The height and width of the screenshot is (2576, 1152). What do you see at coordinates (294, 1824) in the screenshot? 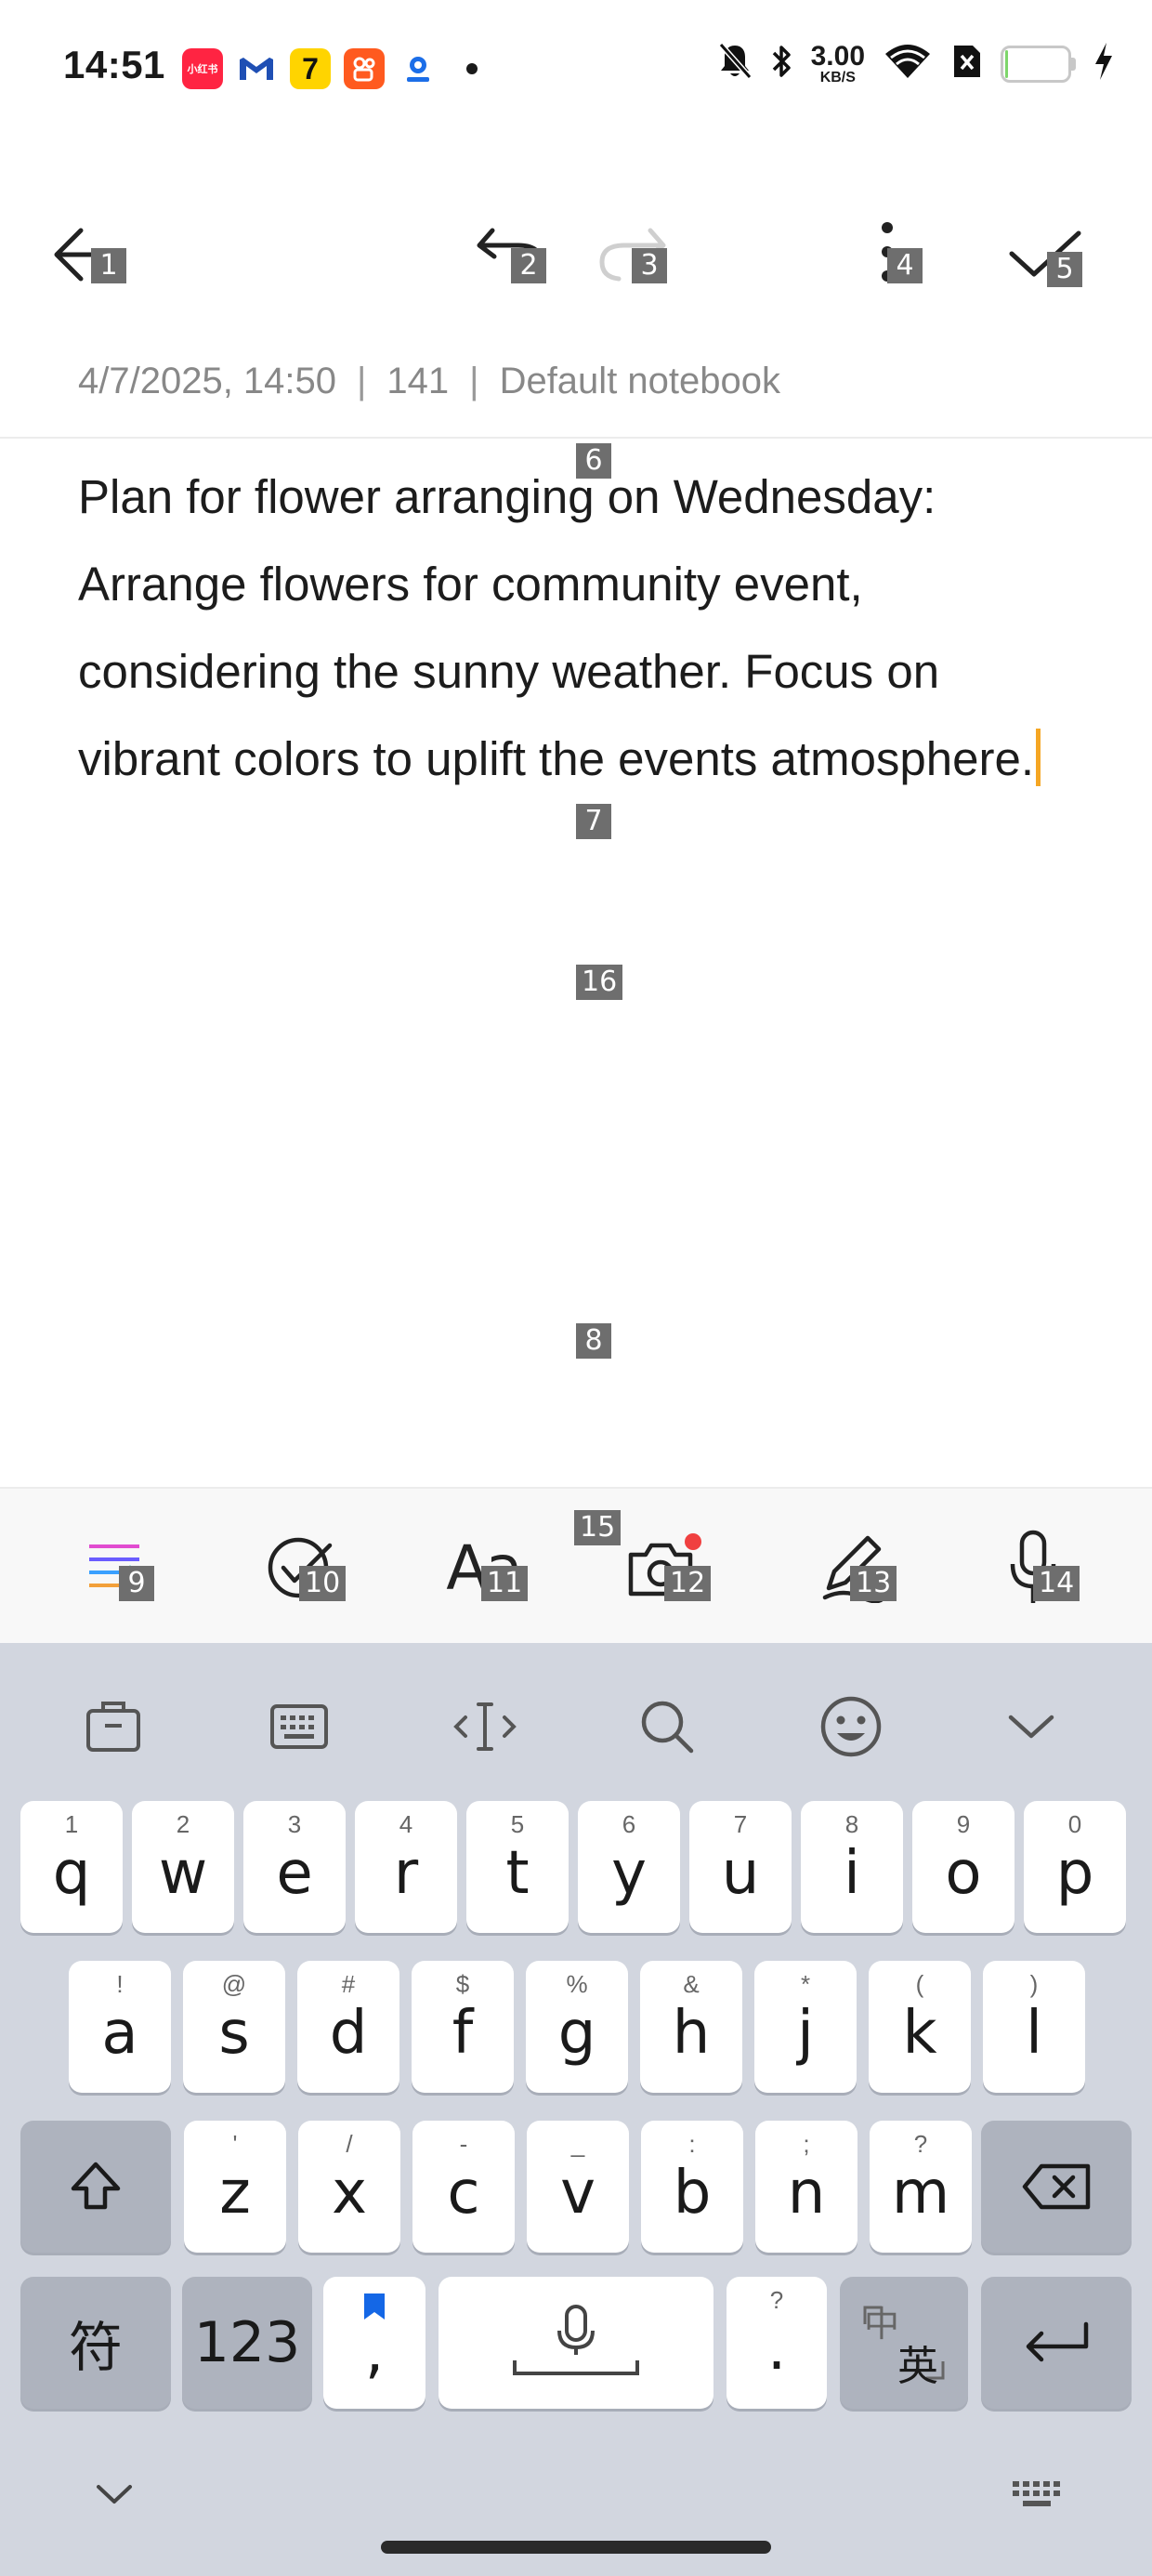
I see `key-sub-label: 3` at bounding box center [294, 1824].